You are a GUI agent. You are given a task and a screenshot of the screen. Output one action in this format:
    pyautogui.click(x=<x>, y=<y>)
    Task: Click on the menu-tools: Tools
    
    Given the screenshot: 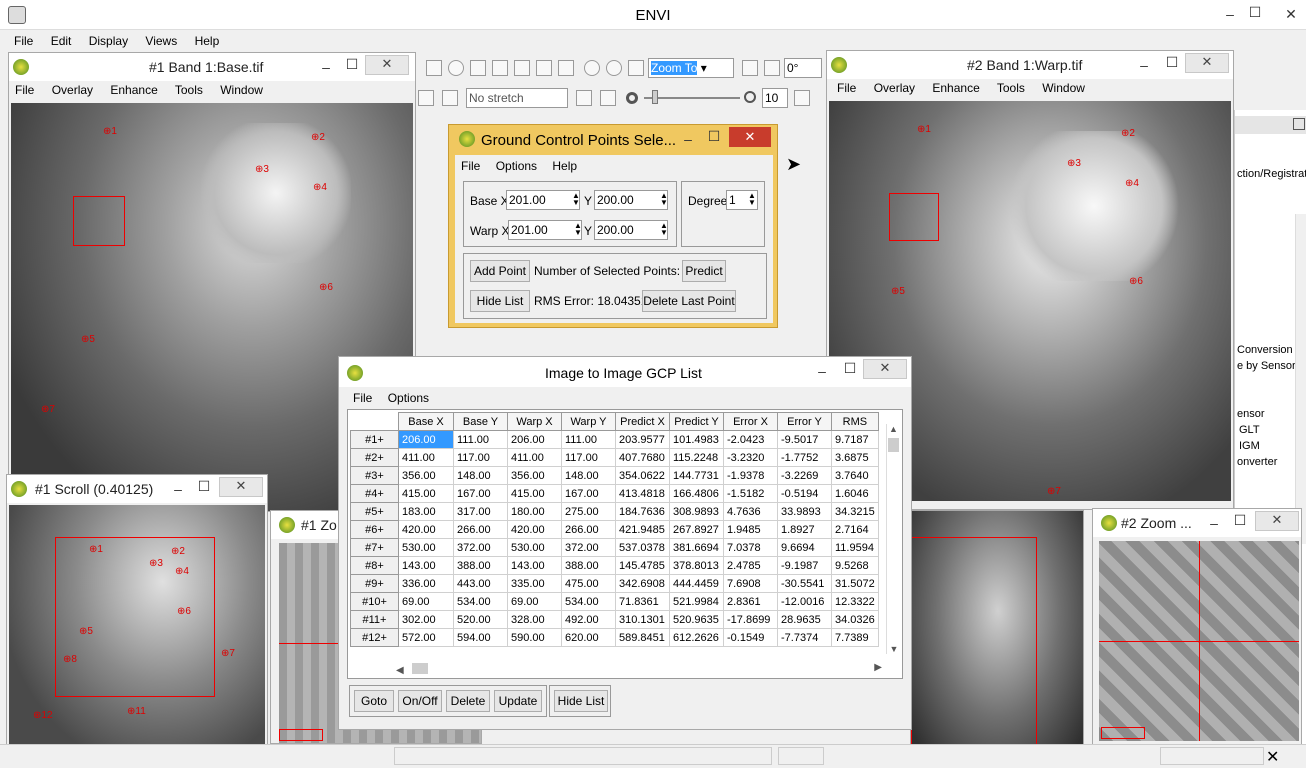 What is the action you would take?
    pyautogui.click(x=1011, y=88)
    